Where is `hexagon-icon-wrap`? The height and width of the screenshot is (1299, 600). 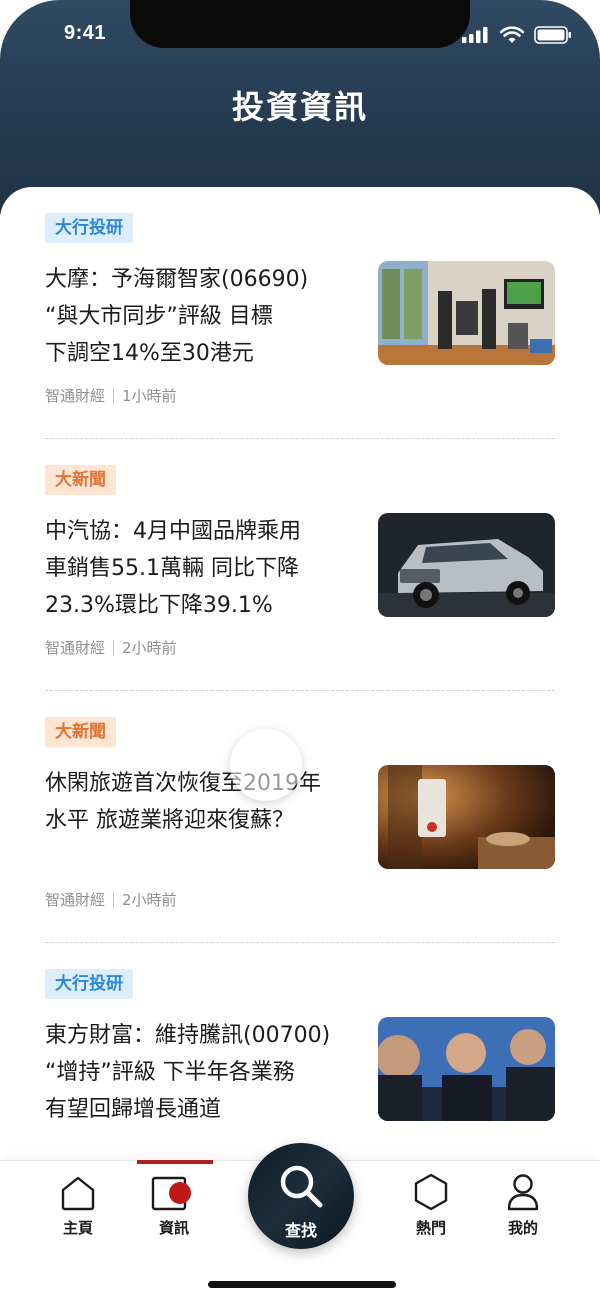
hexagon-icon-wrap is located at coordinates (431, 1191).